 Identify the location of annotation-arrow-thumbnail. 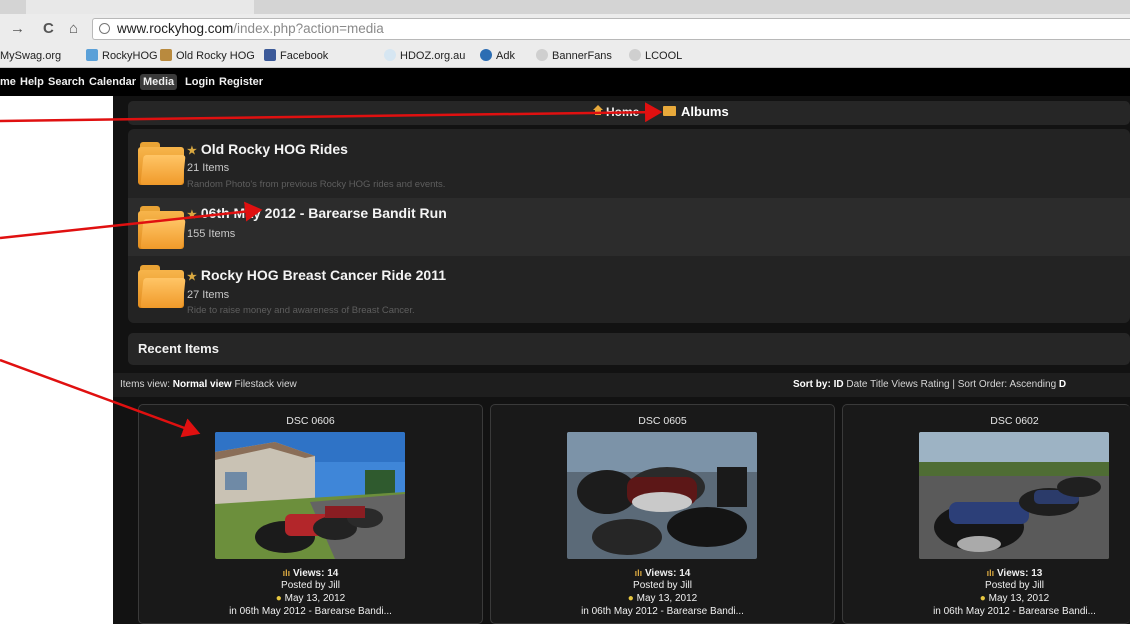
(100, 398).